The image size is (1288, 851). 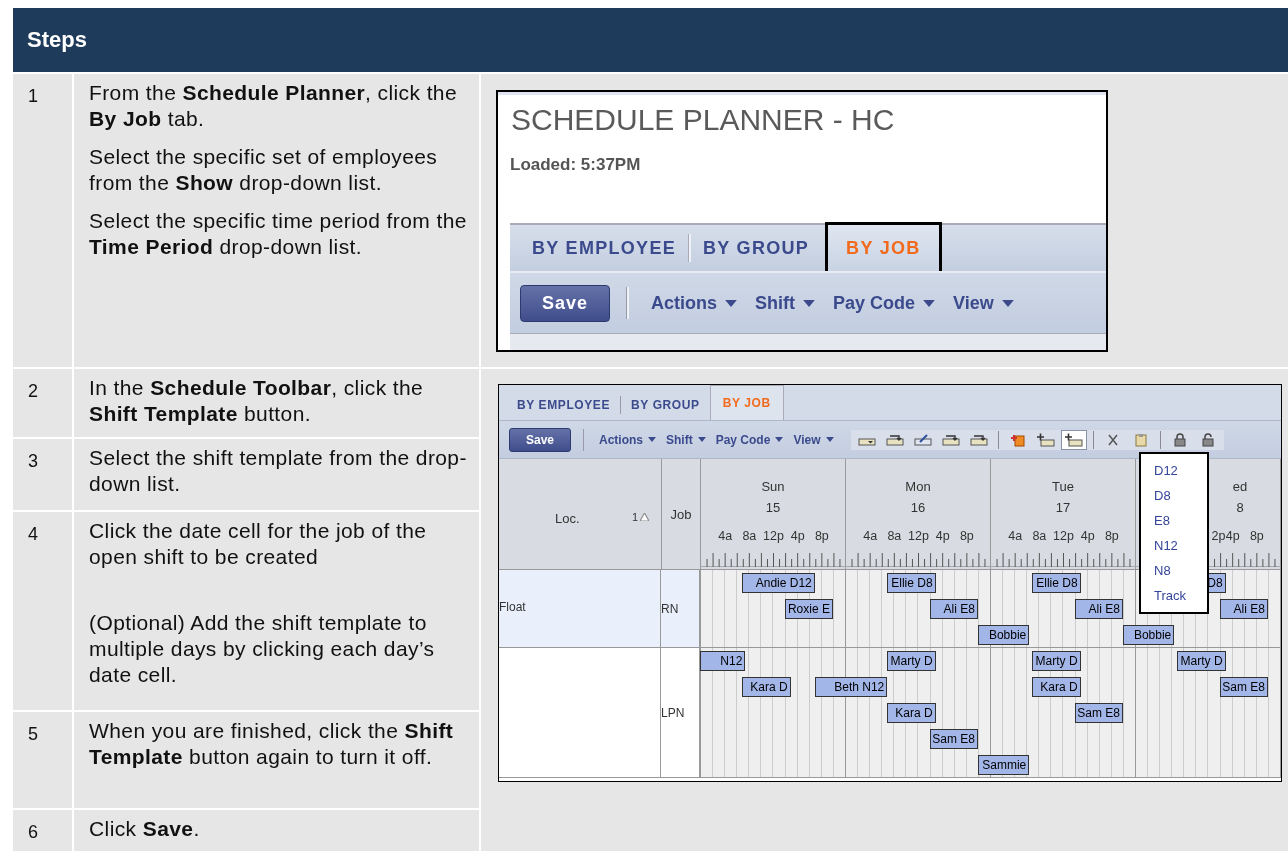 I want to click on menu-item: D8, so click(x=1174, y=495).